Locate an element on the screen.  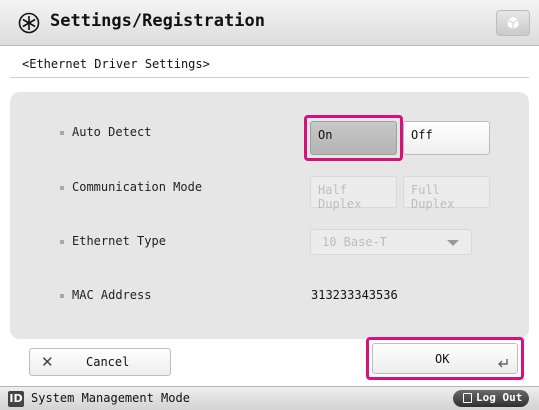
logout-icon is located at coordinates (467, 398).